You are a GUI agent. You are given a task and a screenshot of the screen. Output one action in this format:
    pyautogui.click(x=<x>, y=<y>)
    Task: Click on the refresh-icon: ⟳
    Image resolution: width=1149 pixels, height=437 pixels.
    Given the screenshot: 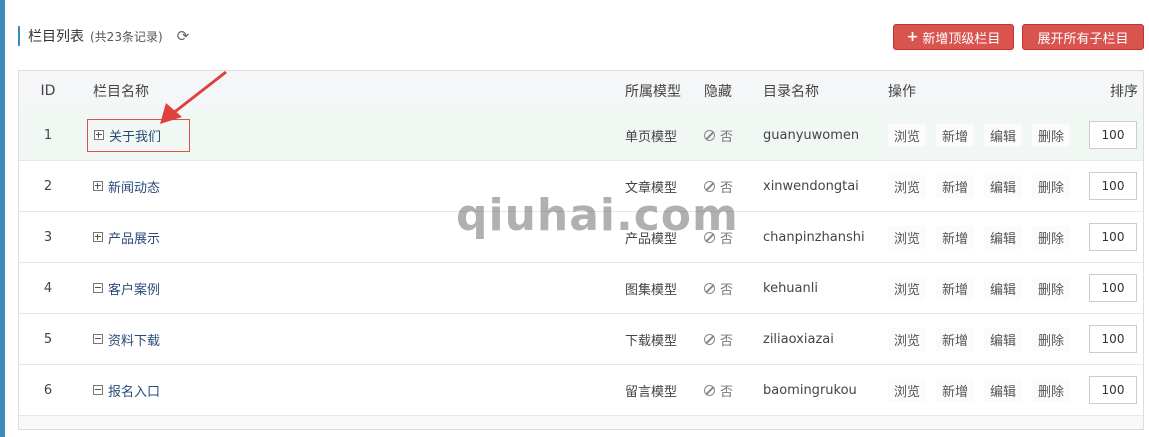 What is the action you would take?
    pyautogui.click(x=183, y=36)
    